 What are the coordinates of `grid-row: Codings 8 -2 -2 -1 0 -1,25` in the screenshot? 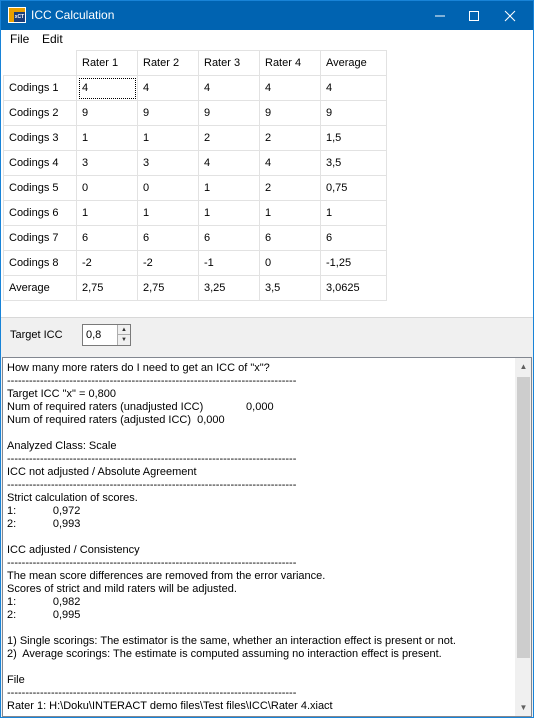 It's located at (195, 263).